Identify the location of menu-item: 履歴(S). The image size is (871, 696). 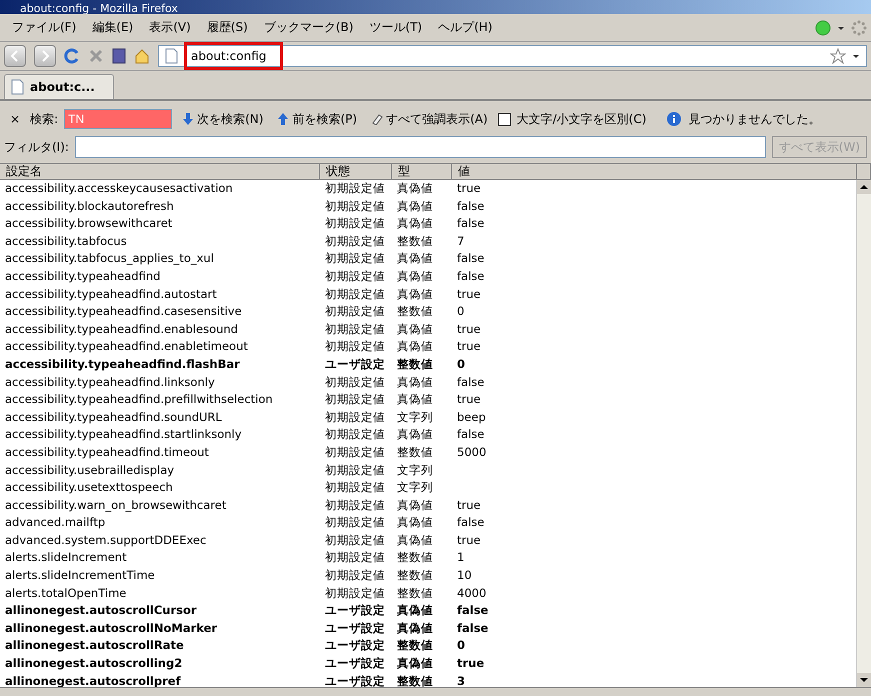
(227, 27).